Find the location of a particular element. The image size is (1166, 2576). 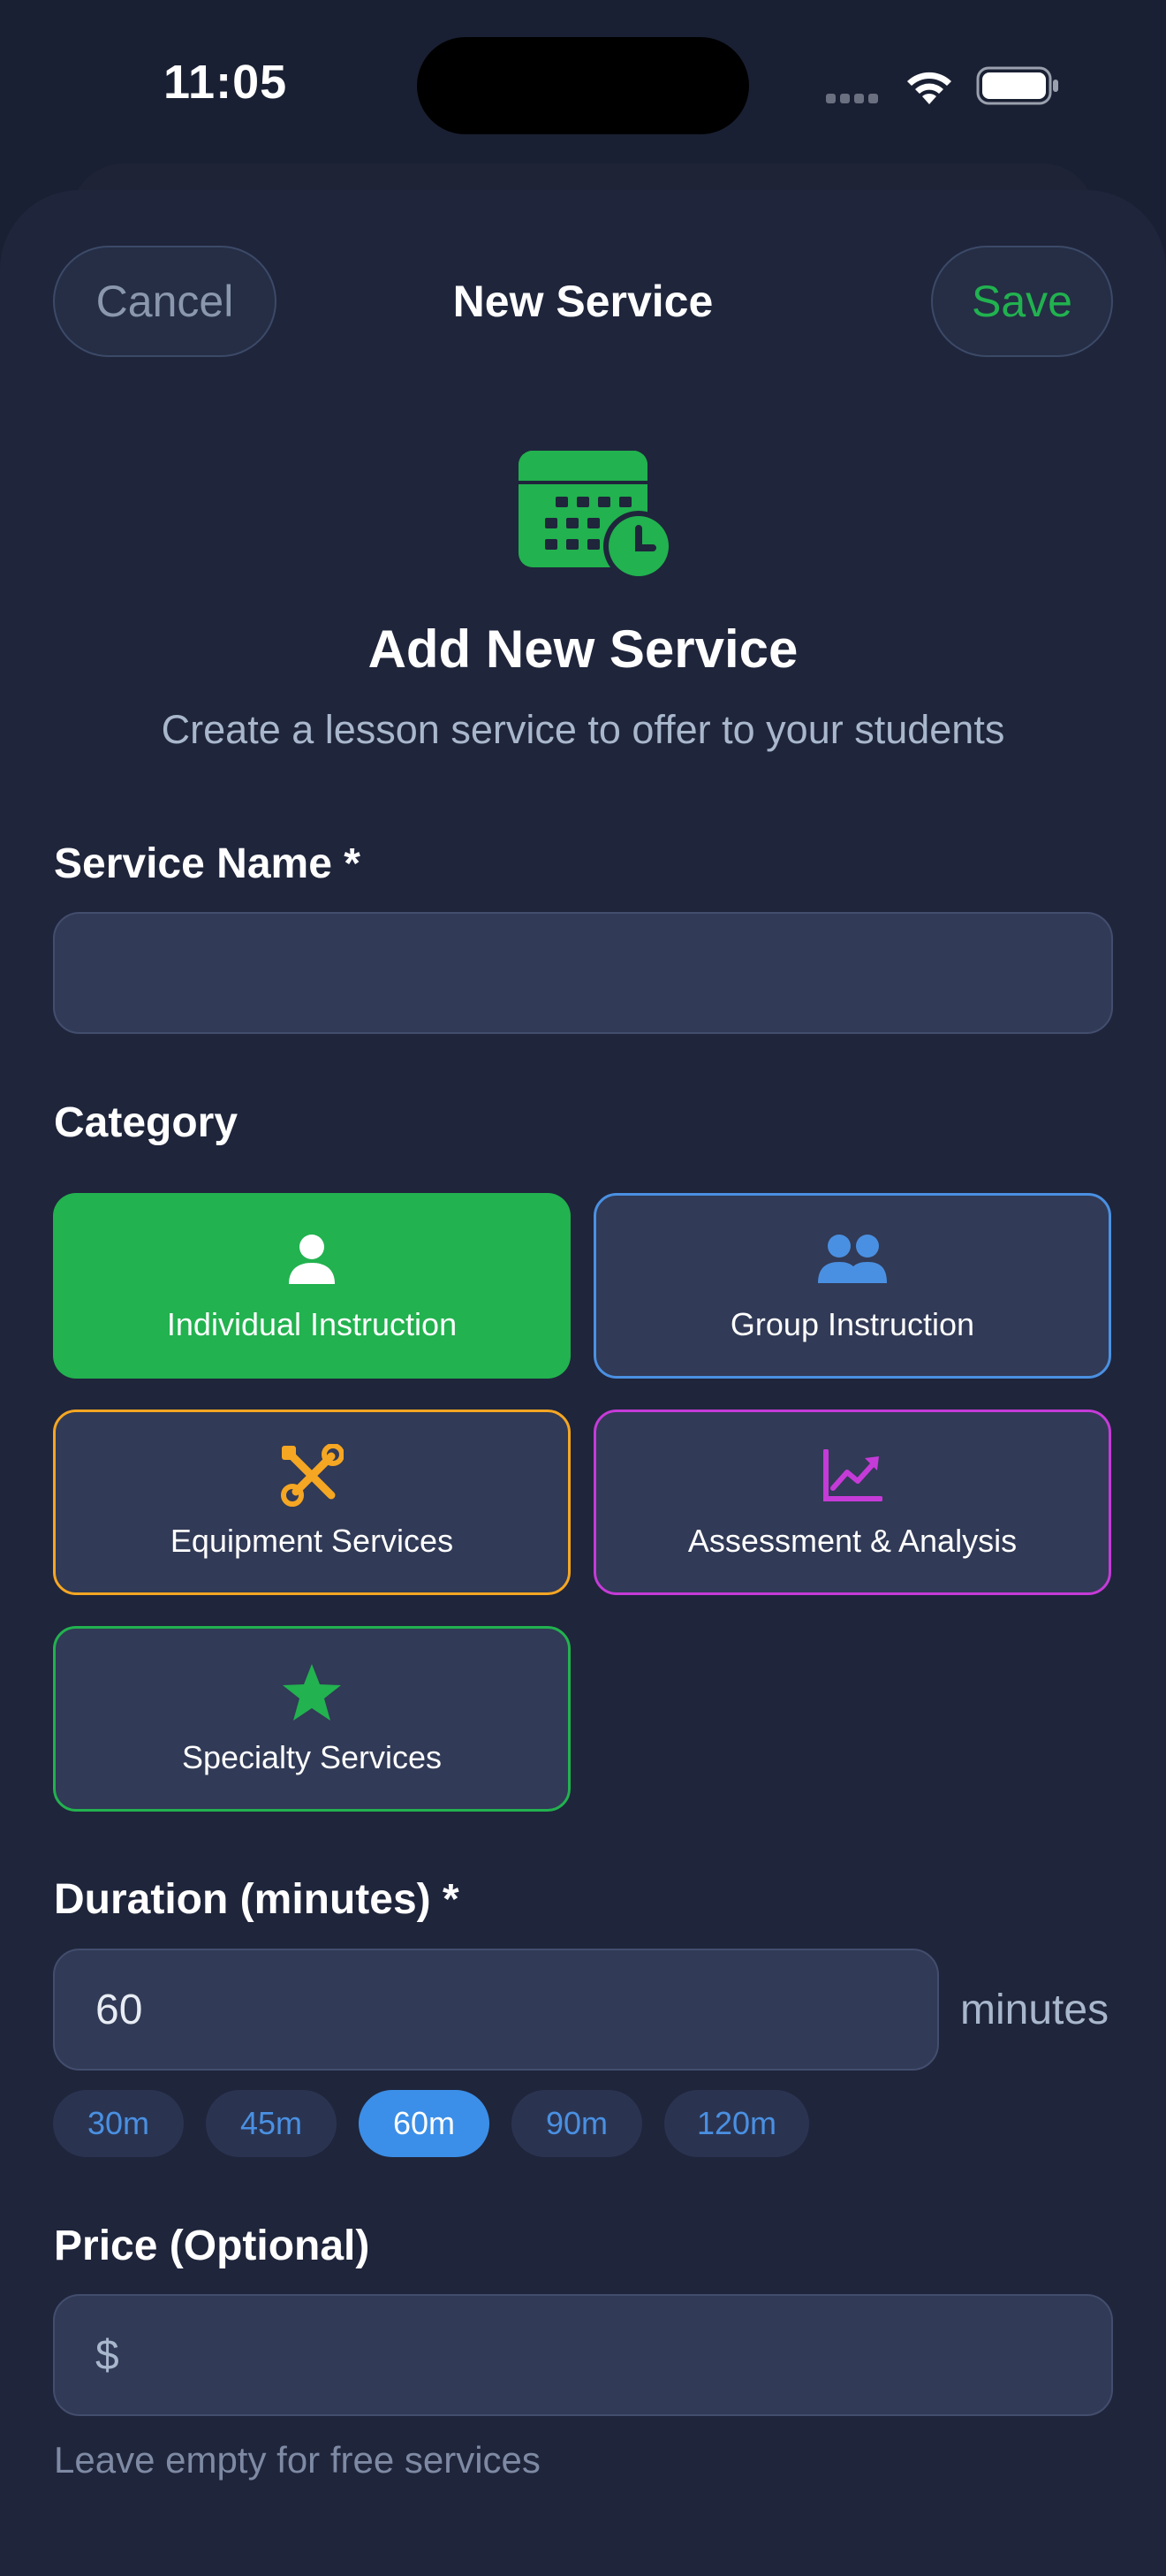

duration-chip-90m: 90m is located at coordinates (576, 2124).